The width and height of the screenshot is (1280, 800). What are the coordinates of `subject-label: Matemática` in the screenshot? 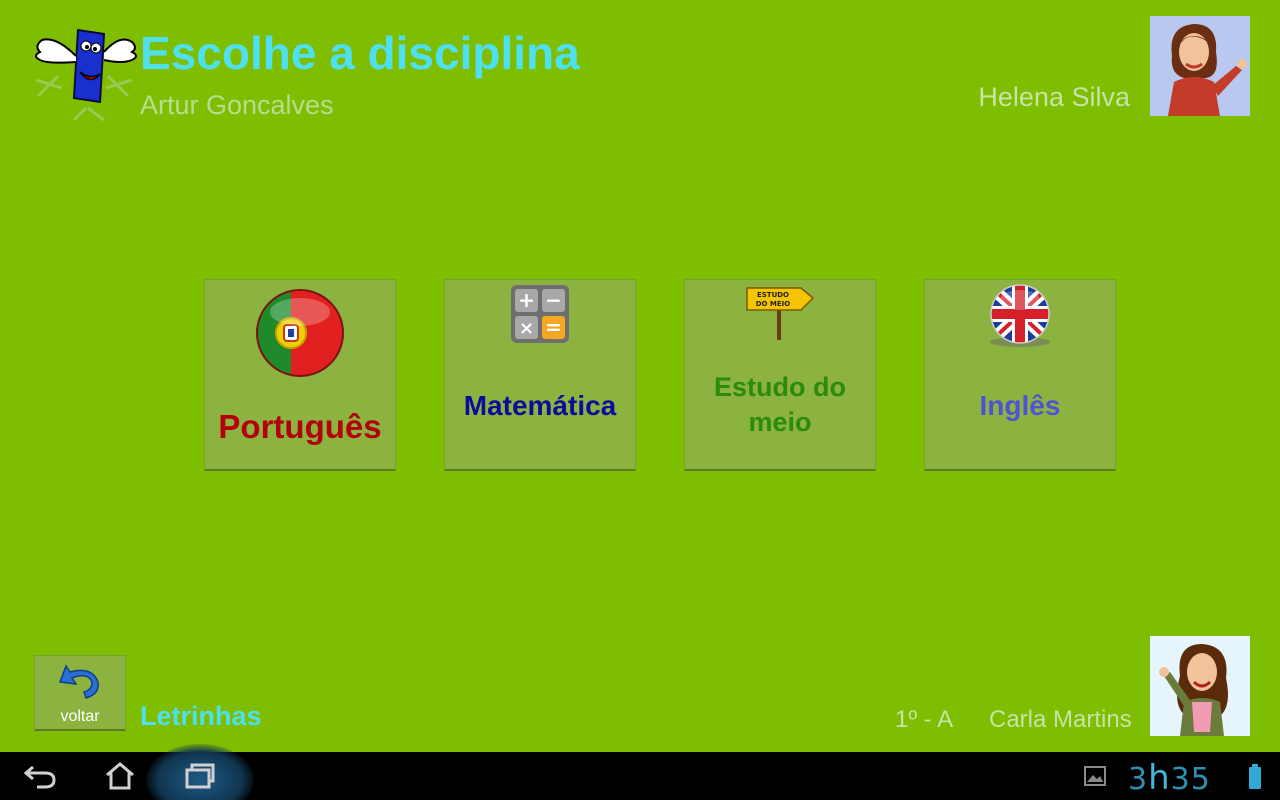 It's located at (540, 405).